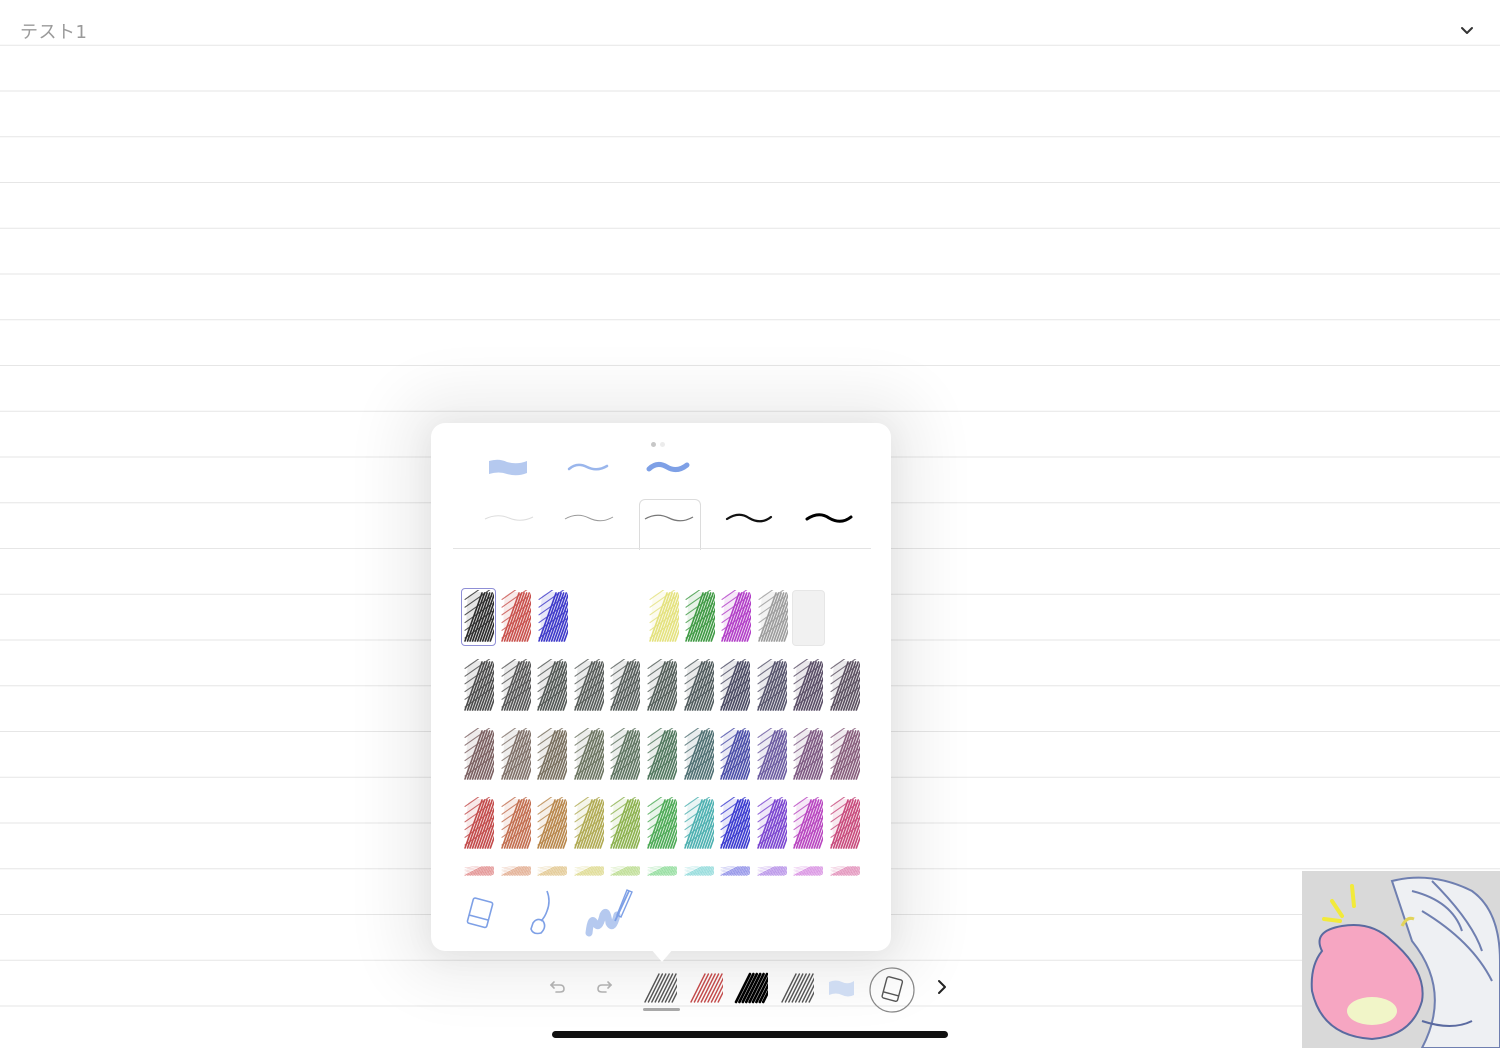 This screenshot has height=1048, width=1500. Describe the element at coordinates (1467, 31) in the screenshot. I see `chevron-down-icon` at that location.